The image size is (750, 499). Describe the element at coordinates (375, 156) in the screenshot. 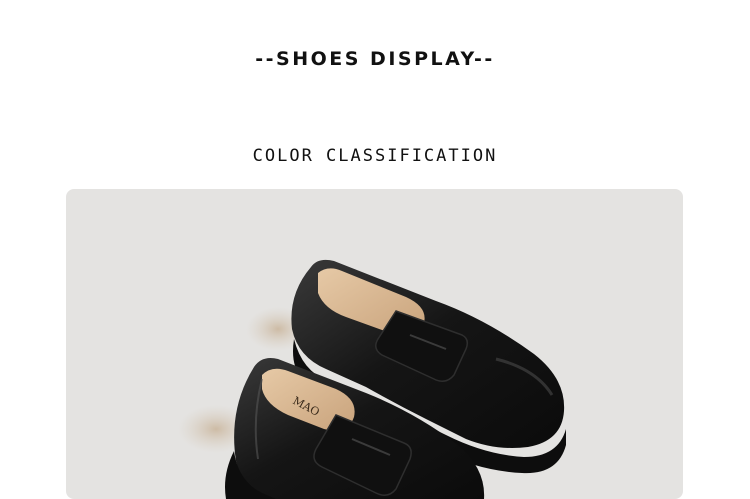

I see `section-subtitle: COLOR CLASSIFICATION` at that location.